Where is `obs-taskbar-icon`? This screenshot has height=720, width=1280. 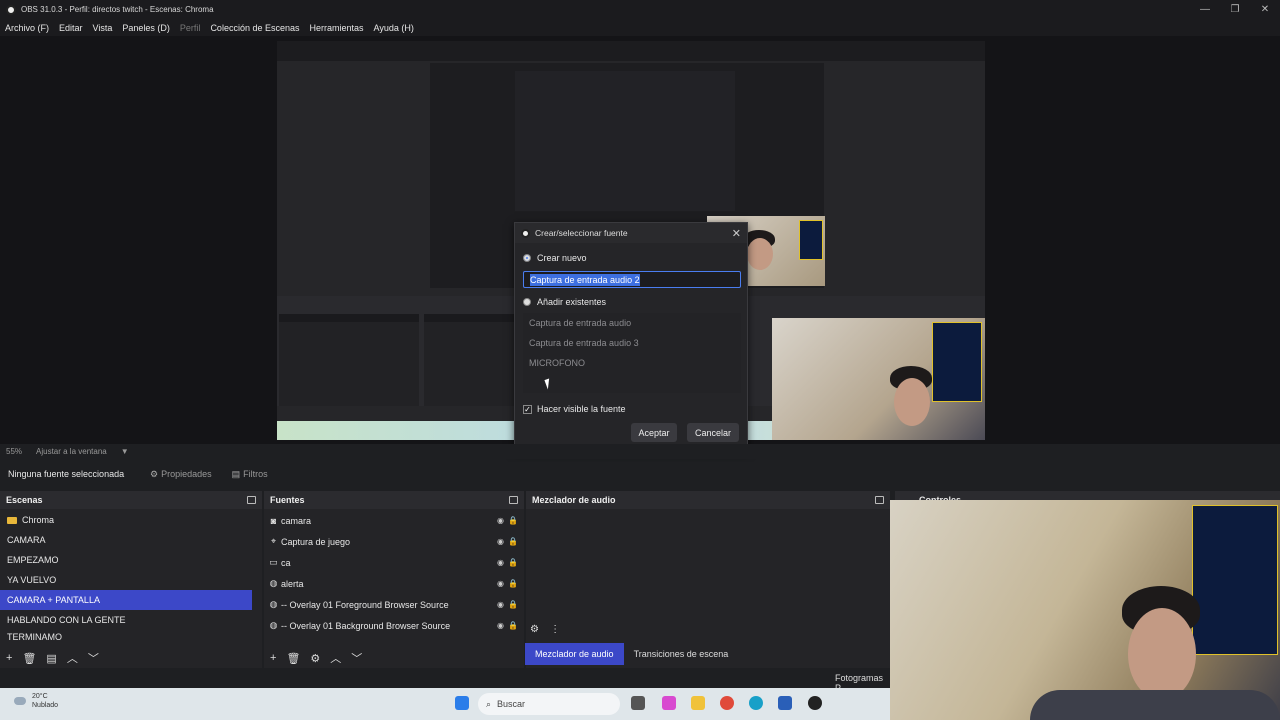 obs-taskbar-icon is located at coordinates (815, 703).